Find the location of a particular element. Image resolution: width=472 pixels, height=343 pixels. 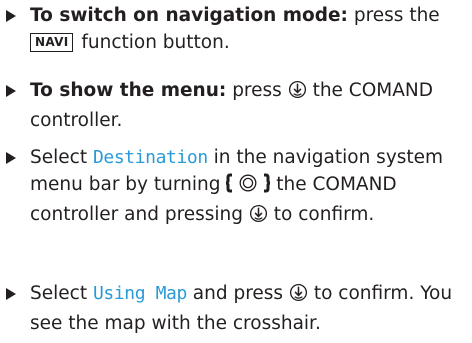

step-heading: To show the menu: is located at coordinates (128, 90).